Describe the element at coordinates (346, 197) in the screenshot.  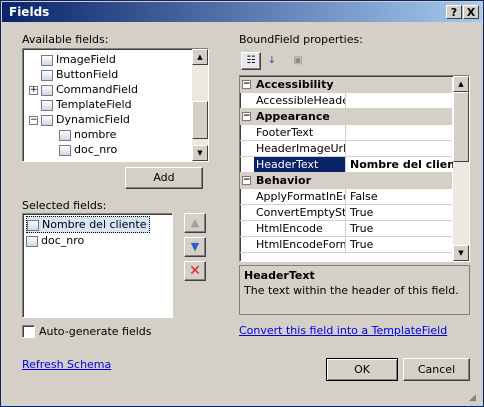
I see `prop-row: ApplyFormatInEditM False` at that location.